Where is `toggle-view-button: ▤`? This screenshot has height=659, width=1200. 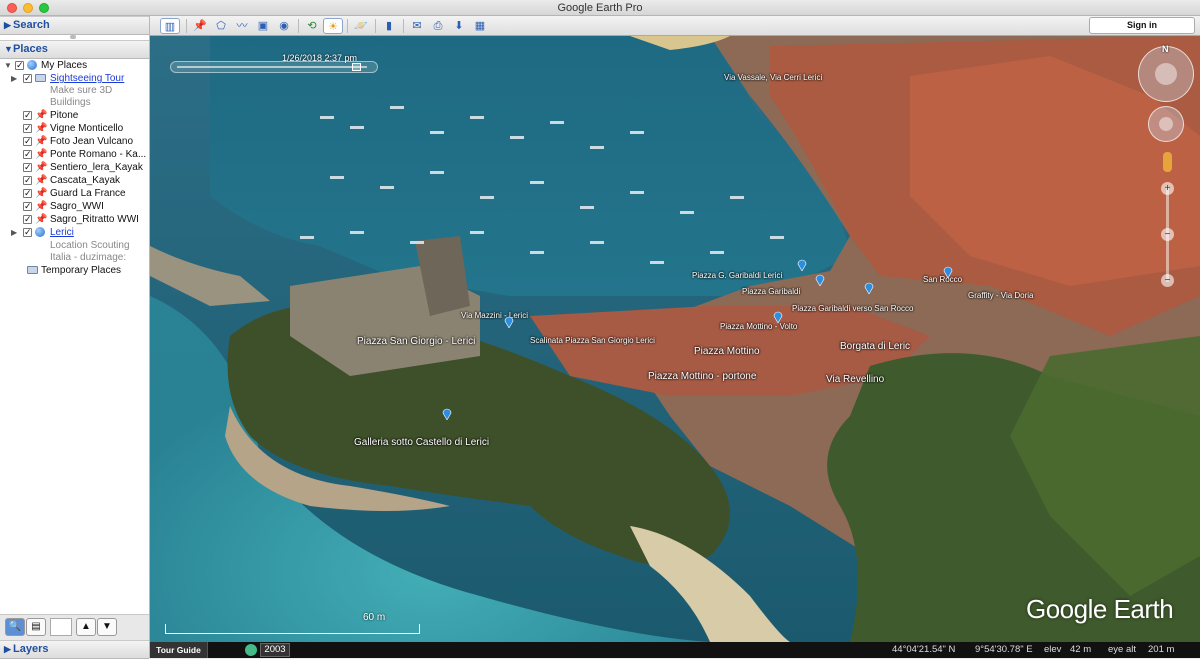 toggle-view-button: ▤ is located at coordinates (36, 627).